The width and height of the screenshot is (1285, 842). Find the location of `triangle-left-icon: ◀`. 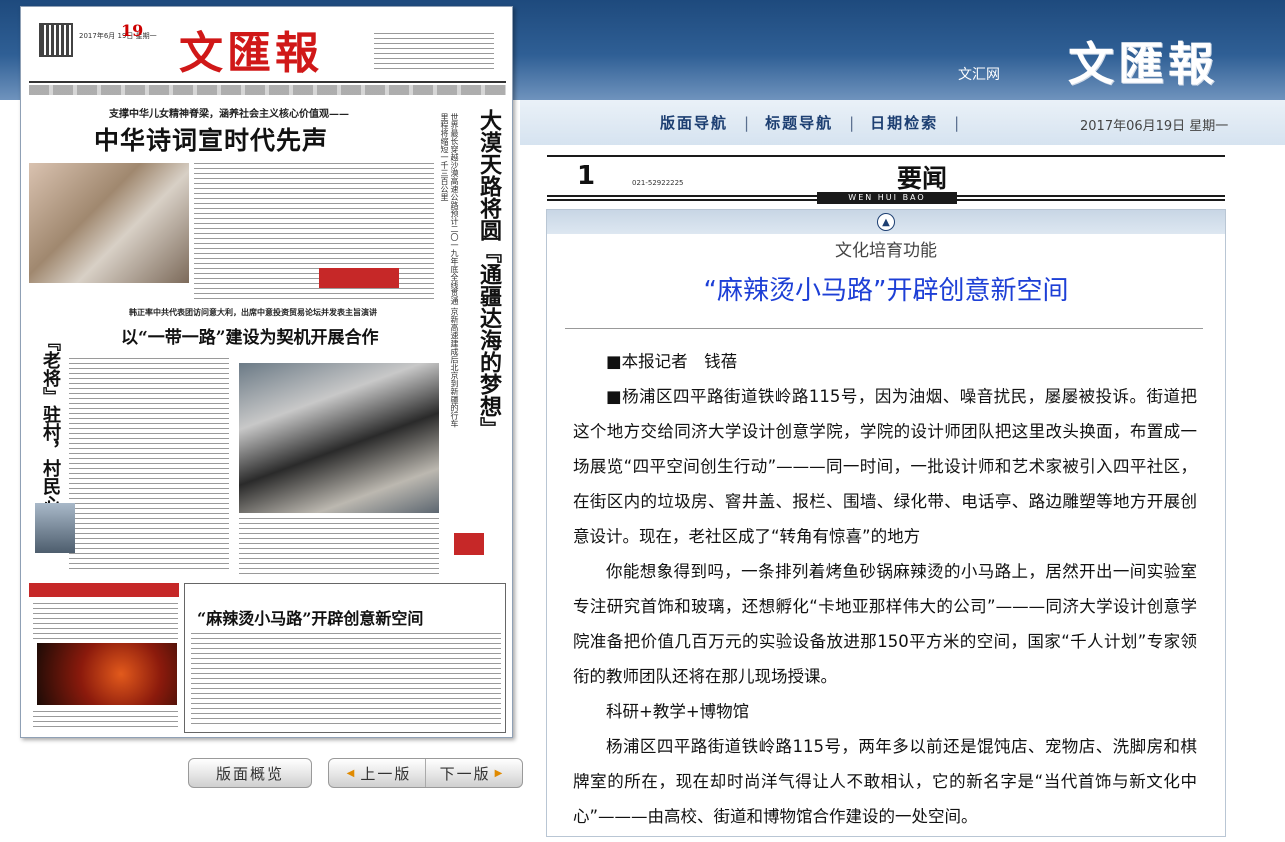

triangle-left-icon: ◀ is located at coordinates (351, 773).